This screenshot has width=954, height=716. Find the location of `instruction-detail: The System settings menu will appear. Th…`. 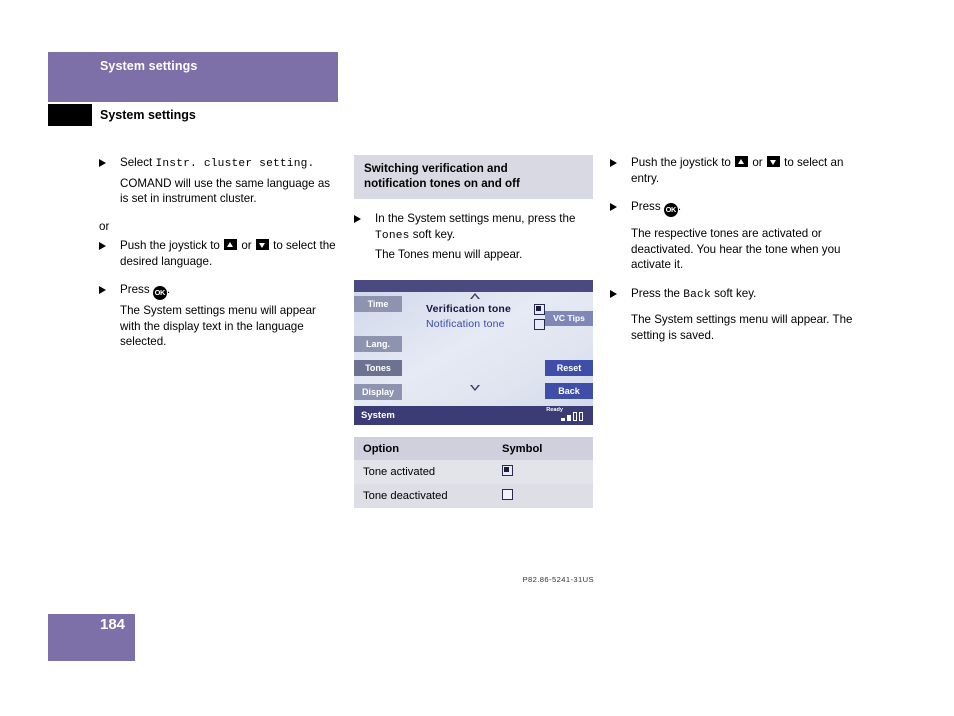

instruction-detail: The System settings menu will appear. Th… is located at coordinates (742, 327).